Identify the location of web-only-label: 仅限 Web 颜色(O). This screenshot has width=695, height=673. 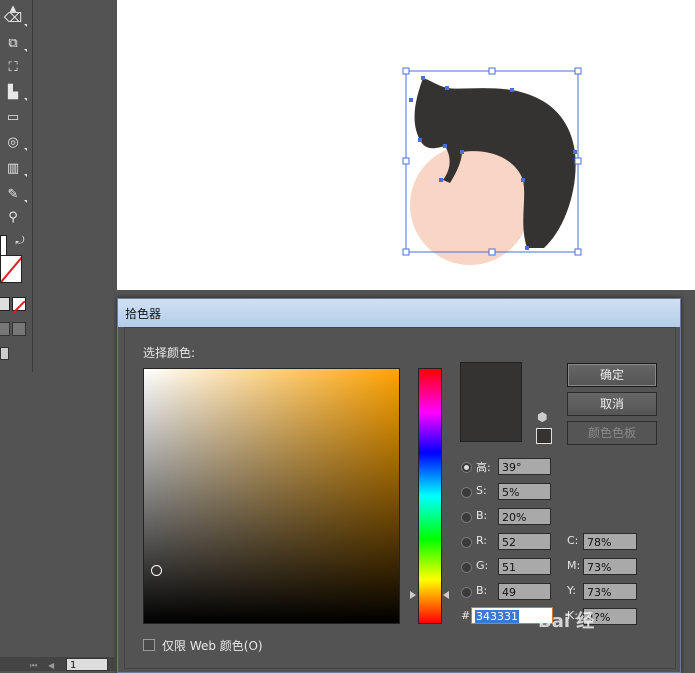
(212, 646).